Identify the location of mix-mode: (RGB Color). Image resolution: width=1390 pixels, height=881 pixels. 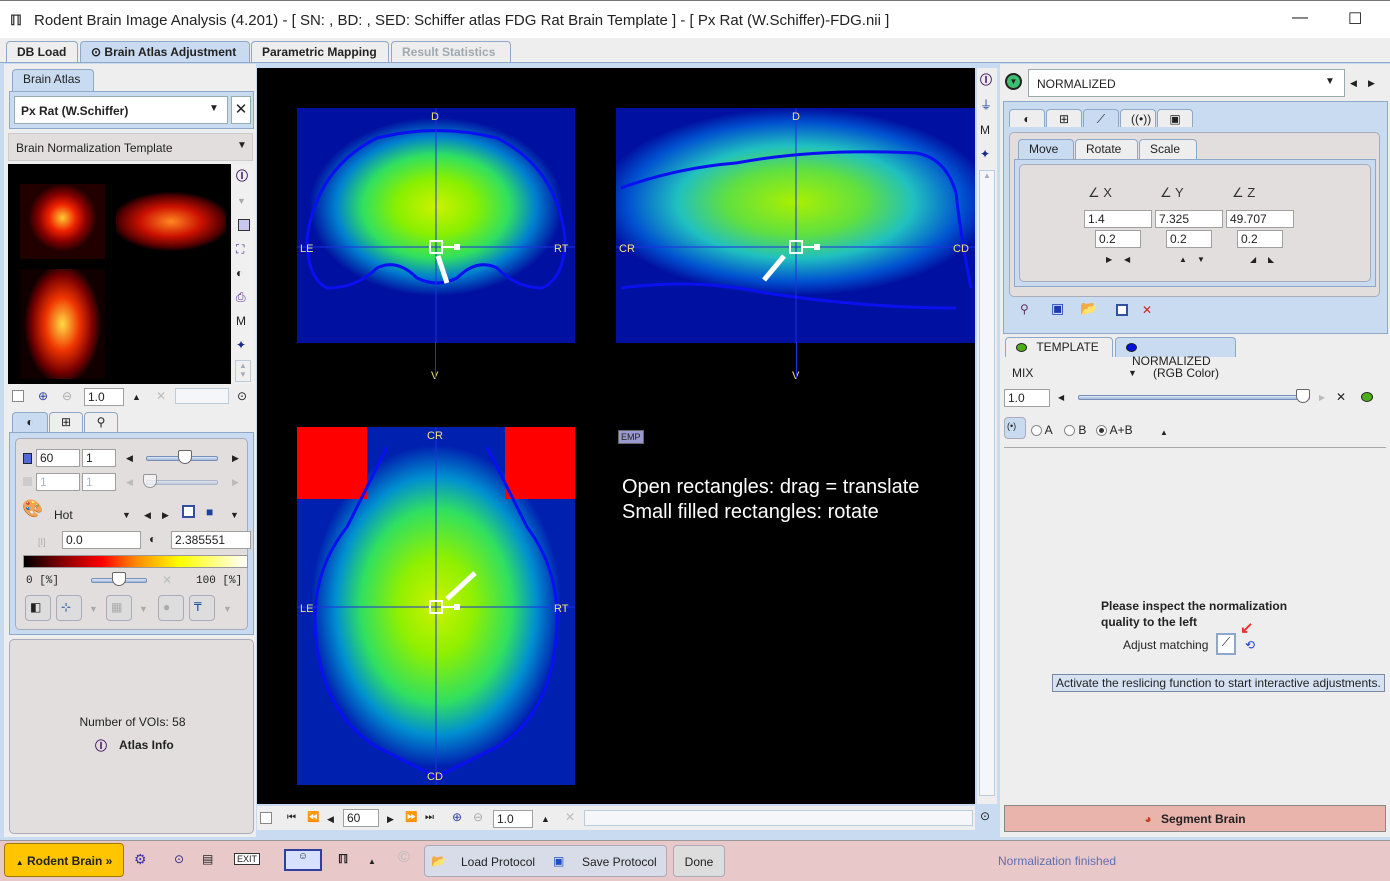
(1186, 373).